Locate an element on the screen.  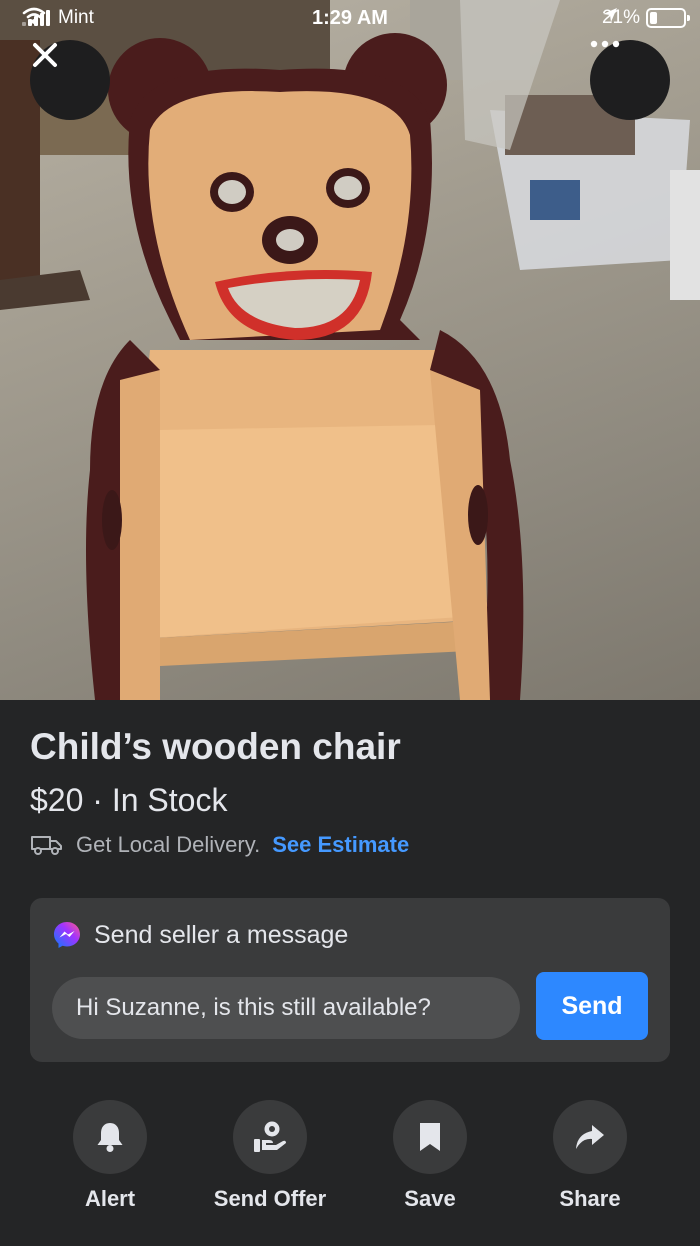
truck-icon is located at coordinates (46, 845).